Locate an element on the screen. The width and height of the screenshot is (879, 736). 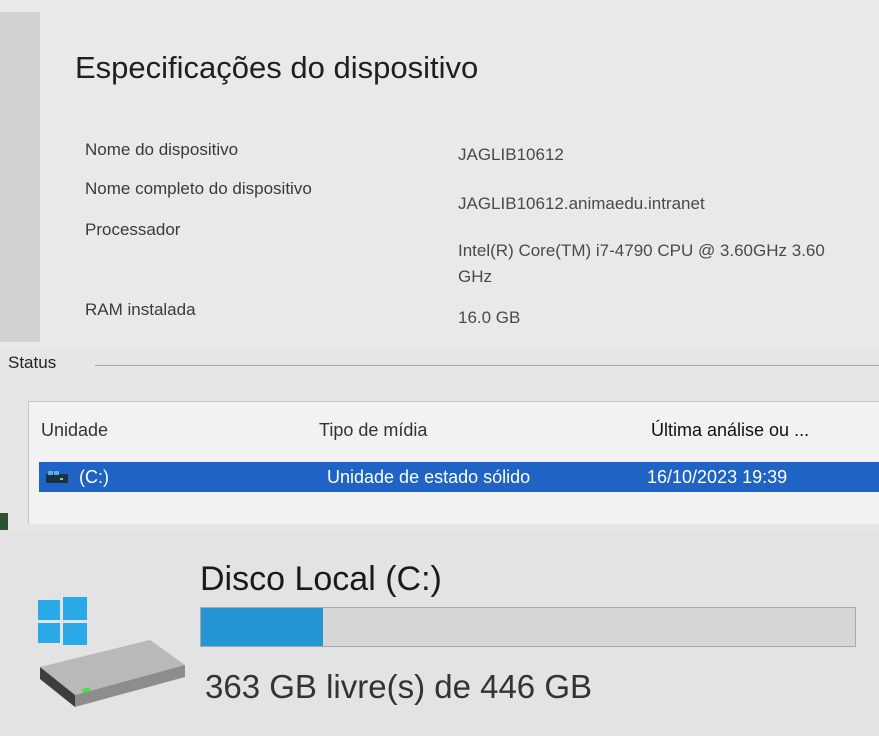
windows-drive-icon is located at coordinates (111, 652).